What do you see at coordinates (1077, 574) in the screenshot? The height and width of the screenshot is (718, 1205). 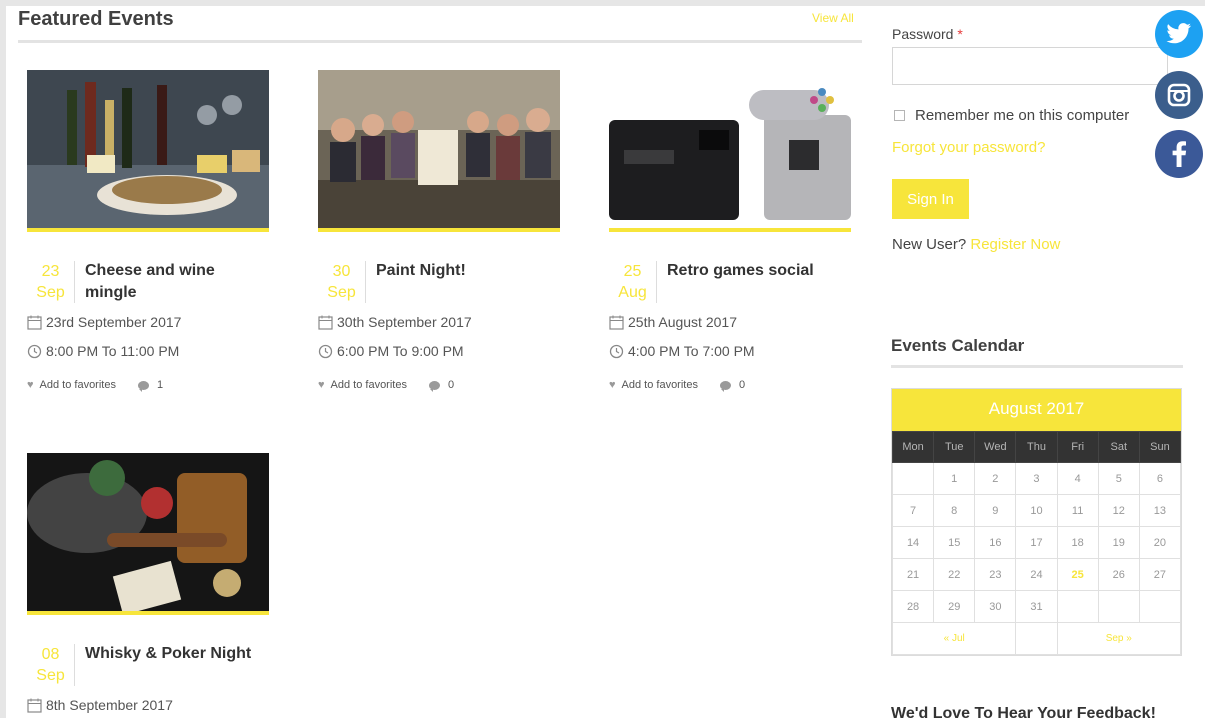 I see `calendar-day: 25` at bounding box center [1077, 574].